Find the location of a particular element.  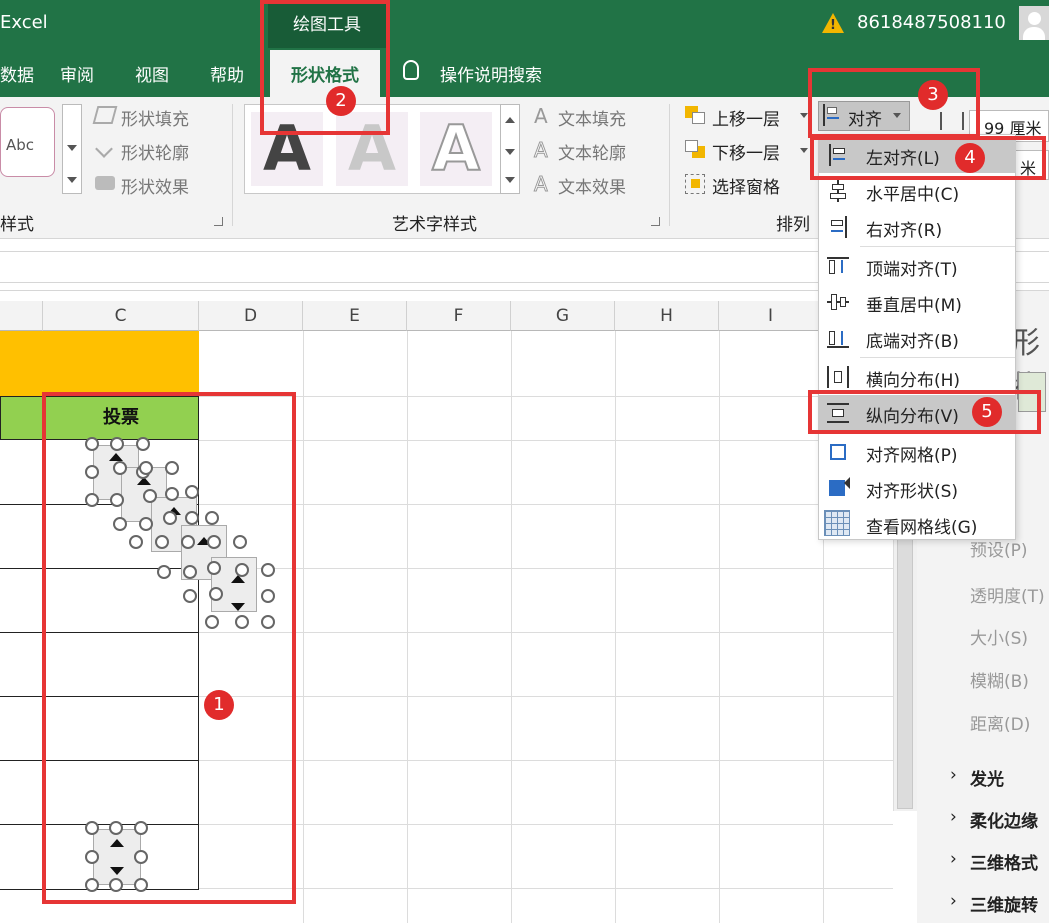

tab-data: 数据 is located at coordinates (17, 73).